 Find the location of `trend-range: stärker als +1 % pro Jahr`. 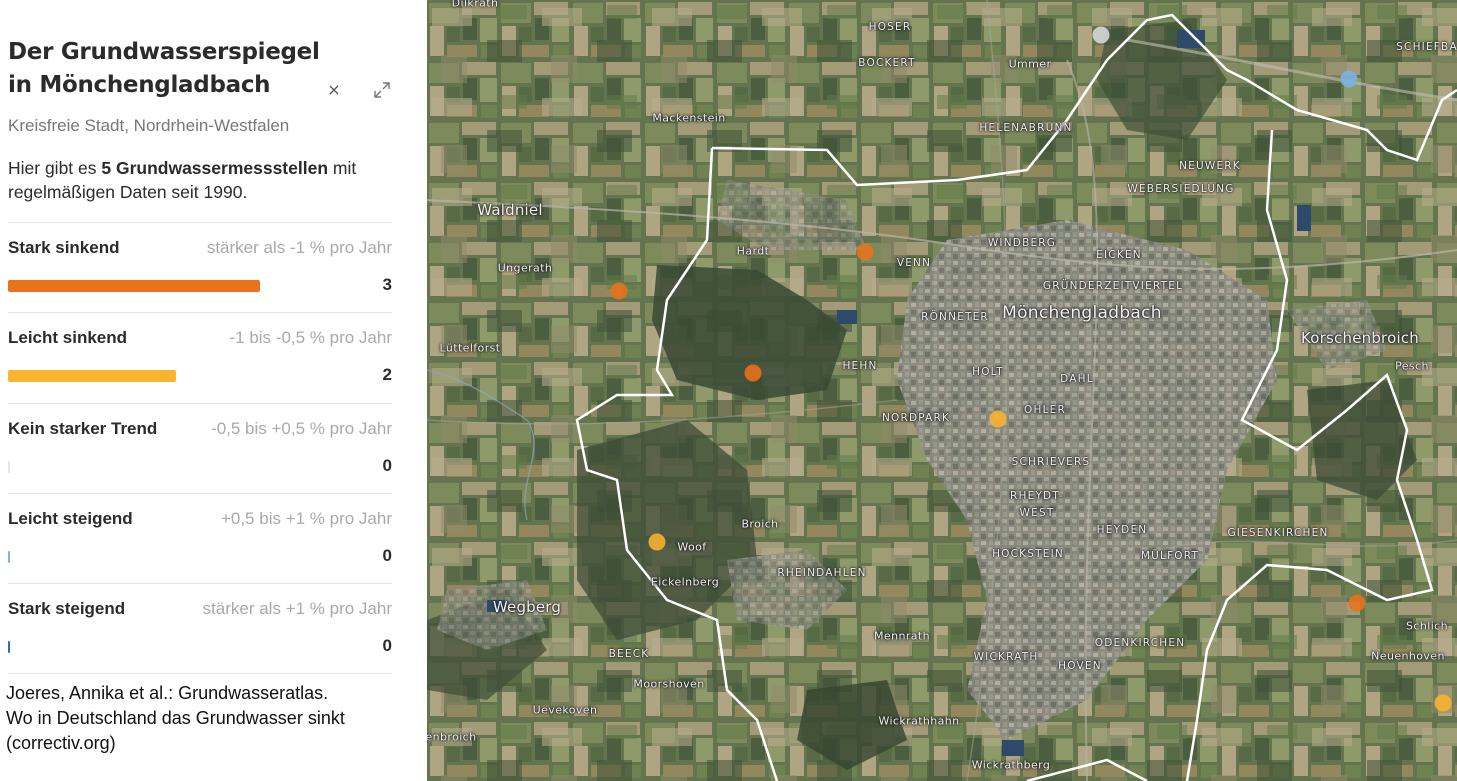

trend-range: stärker als +1 % pro Jahr is located at coordinates (297, 608).